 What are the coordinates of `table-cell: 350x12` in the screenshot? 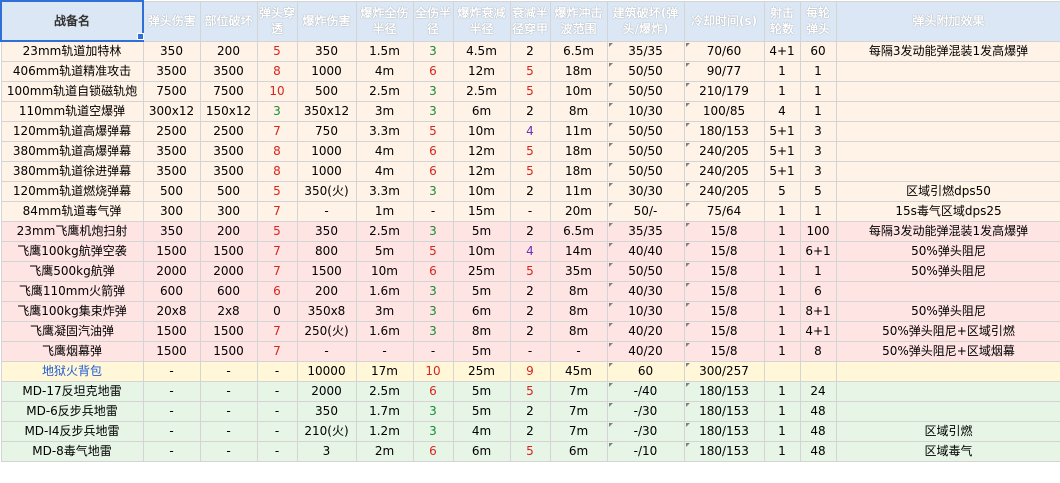 It's located at (326, 111).